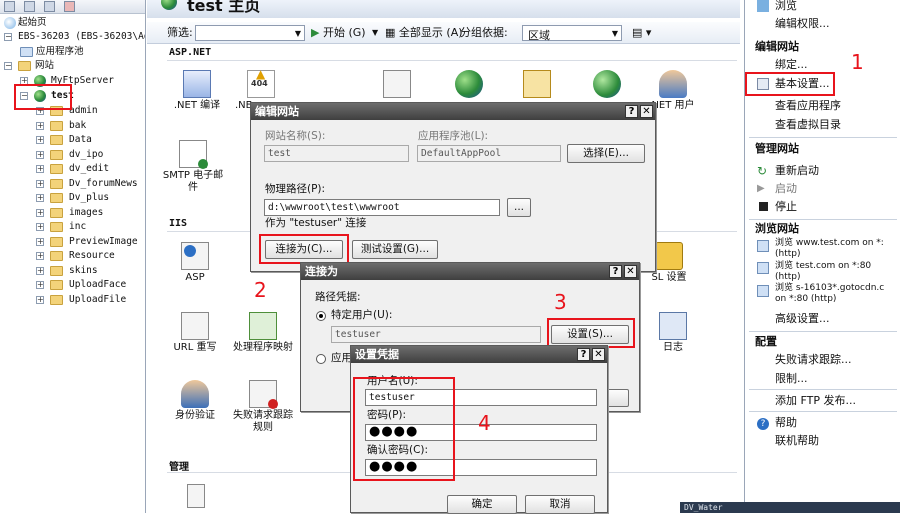  I want to click on taskbar-window: DV_Water, so click(790, 507).